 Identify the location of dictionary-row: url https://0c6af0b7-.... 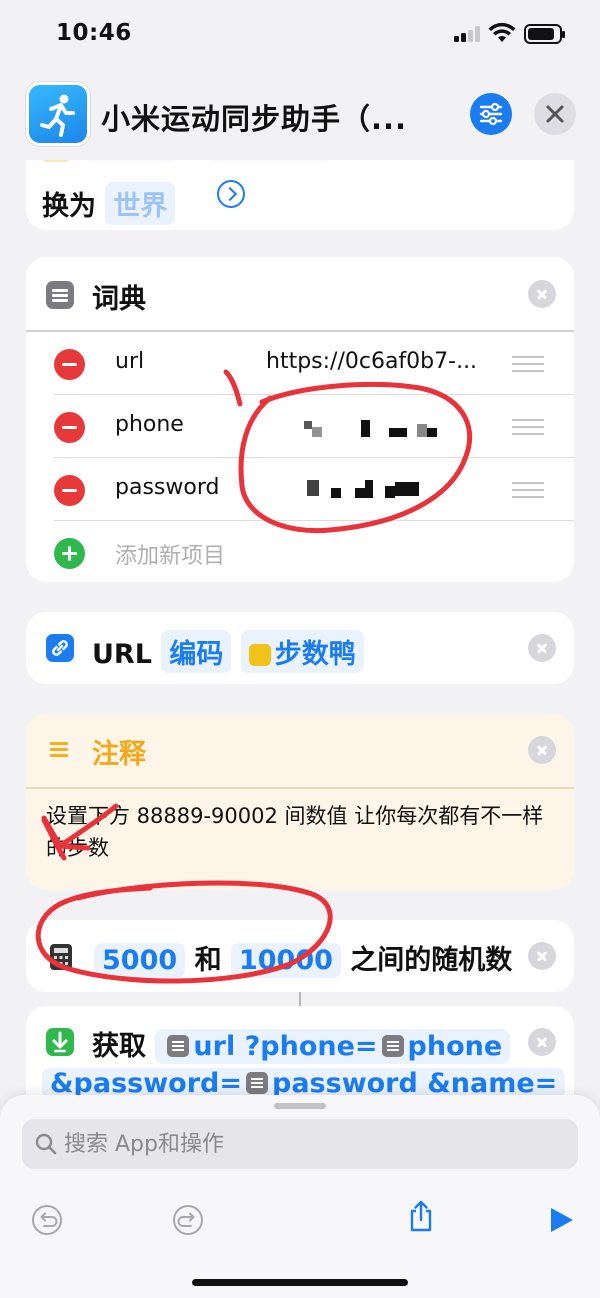
(314, 363).